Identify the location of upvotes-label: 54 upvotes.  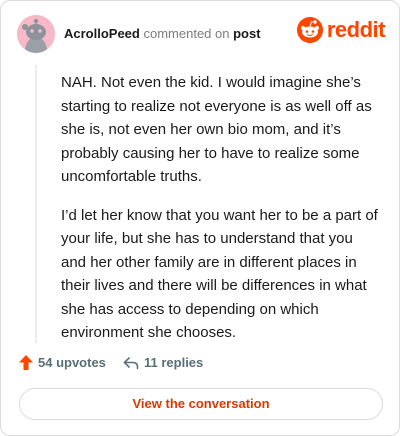
(72, 362).